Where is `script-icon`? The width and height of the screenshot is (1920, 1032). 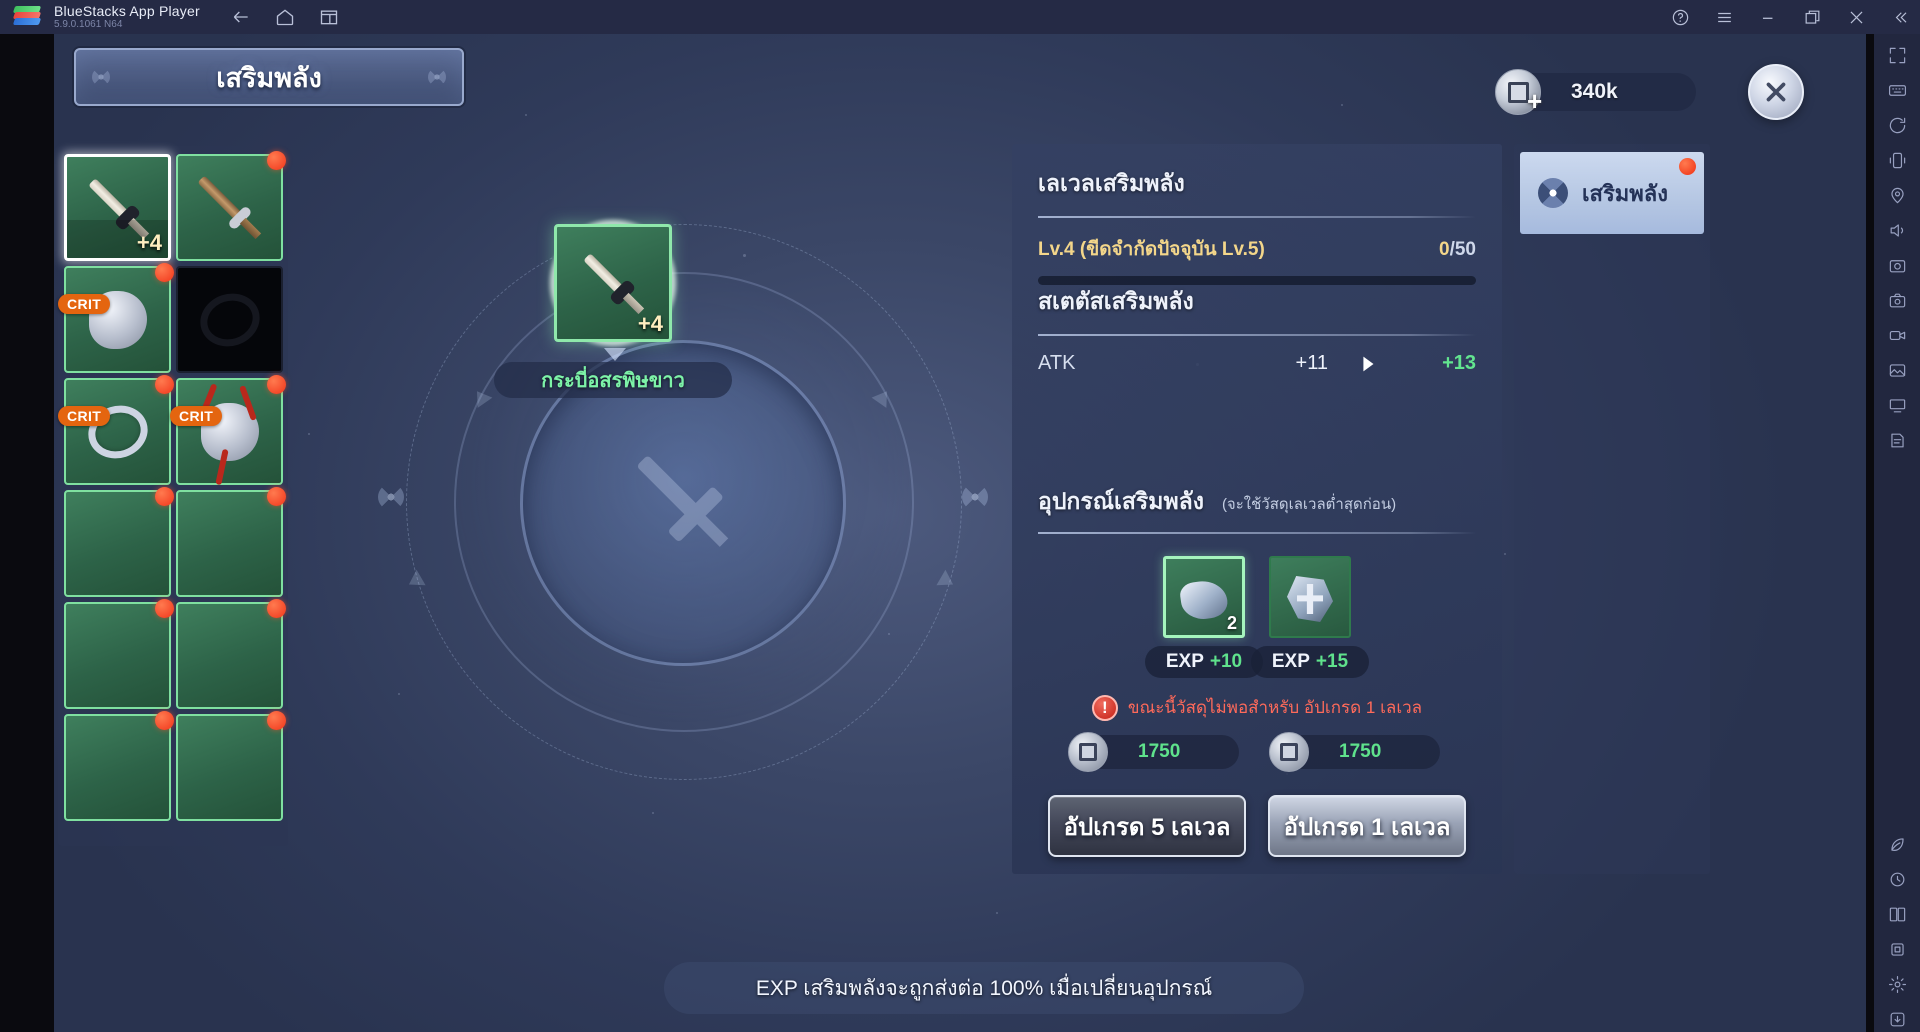 script-icon is located at coordinates (1897, 440).